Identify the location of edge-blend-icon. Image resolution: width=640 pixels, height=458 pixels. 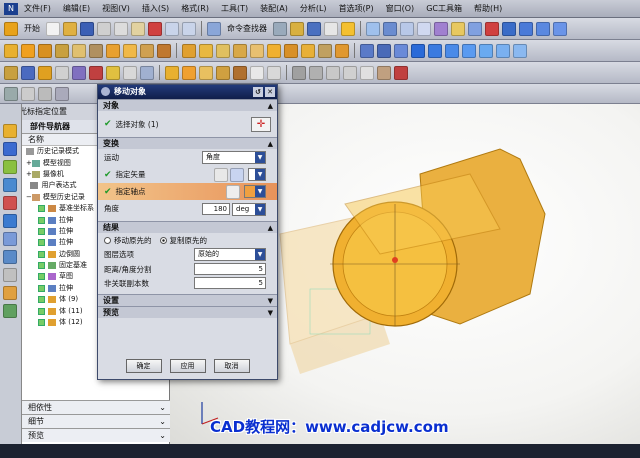
(274, 50).